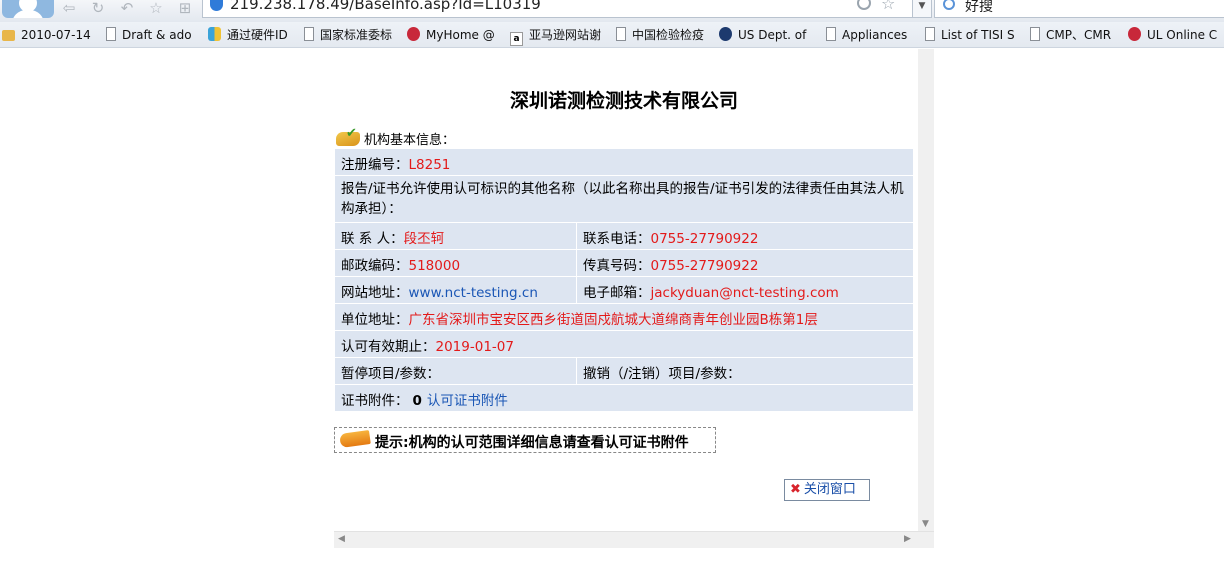 Image resolution: width=1224 pixels, height=588 pixels. I want to click on attachment-cell: 证书附件： 0 认可证书附件, so click(624, 398).